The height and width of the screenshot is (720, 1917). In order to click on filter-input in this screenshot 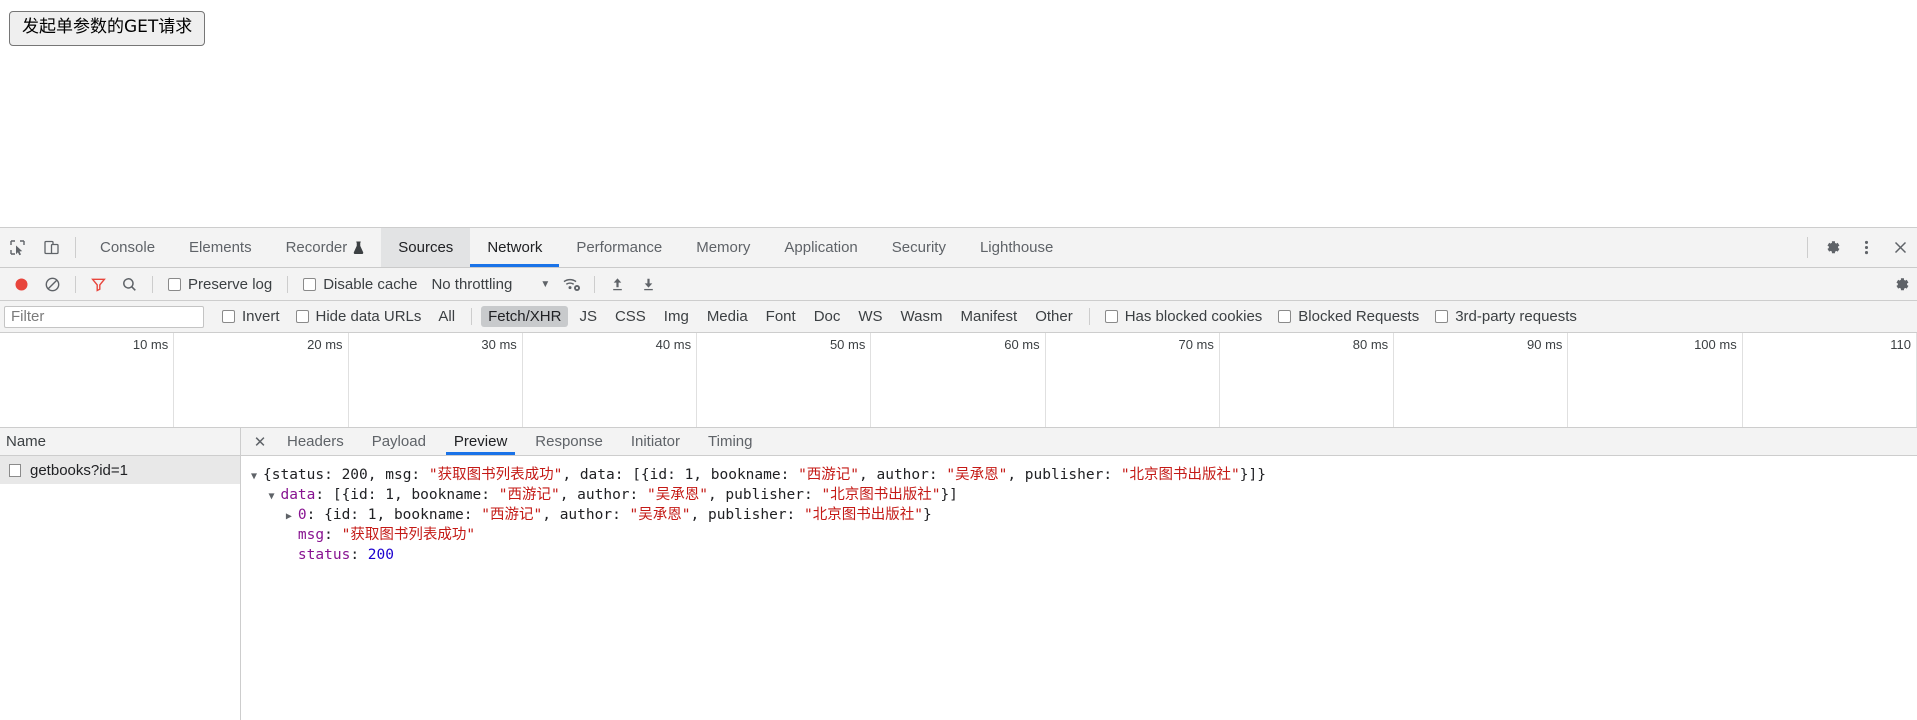, I will do `click(104, 316)`.